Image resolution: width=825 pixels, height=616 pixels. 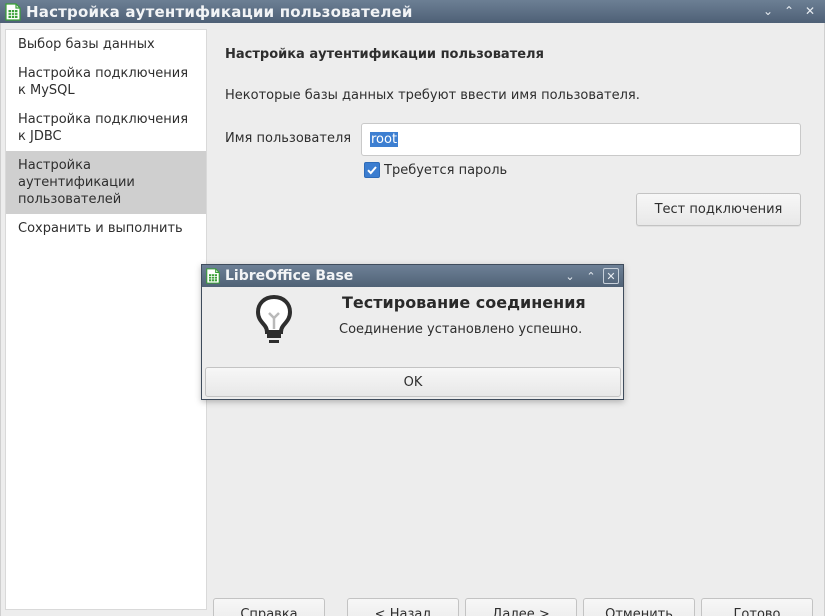 What do you see at coordinates (718, 209) in the screenshot?
I see `test-connection-button: Тест подключения` at bounding box center [718, 209].